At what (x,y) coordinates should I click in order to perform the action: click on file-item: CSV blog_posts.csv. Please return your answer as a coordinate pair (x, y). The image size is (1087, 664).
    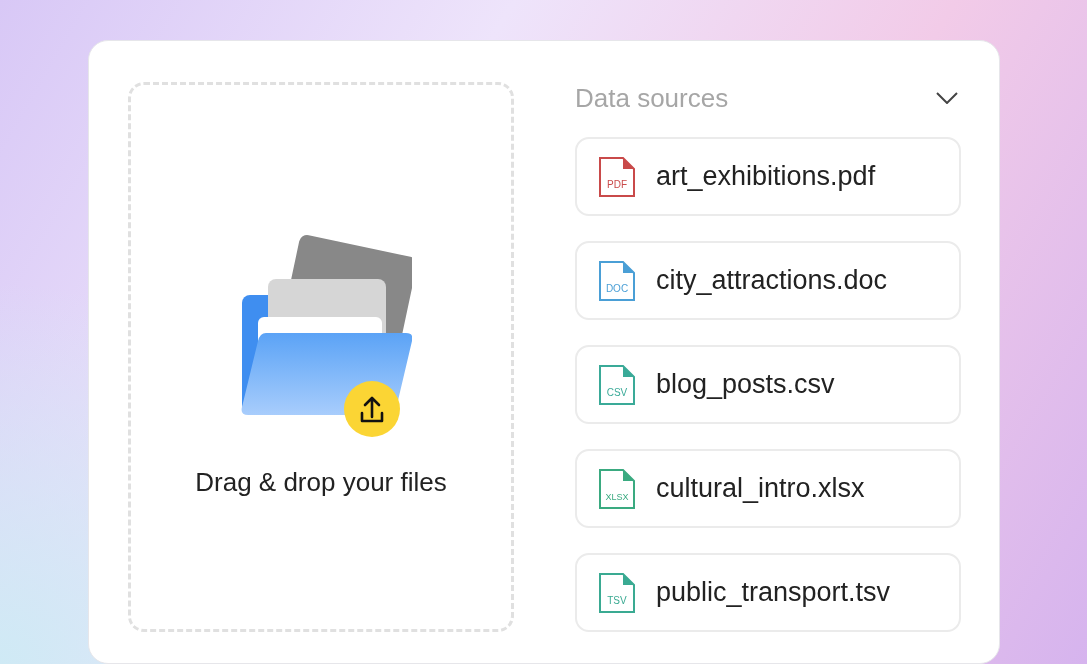
    Looking at the image, I should click on (768, 384).